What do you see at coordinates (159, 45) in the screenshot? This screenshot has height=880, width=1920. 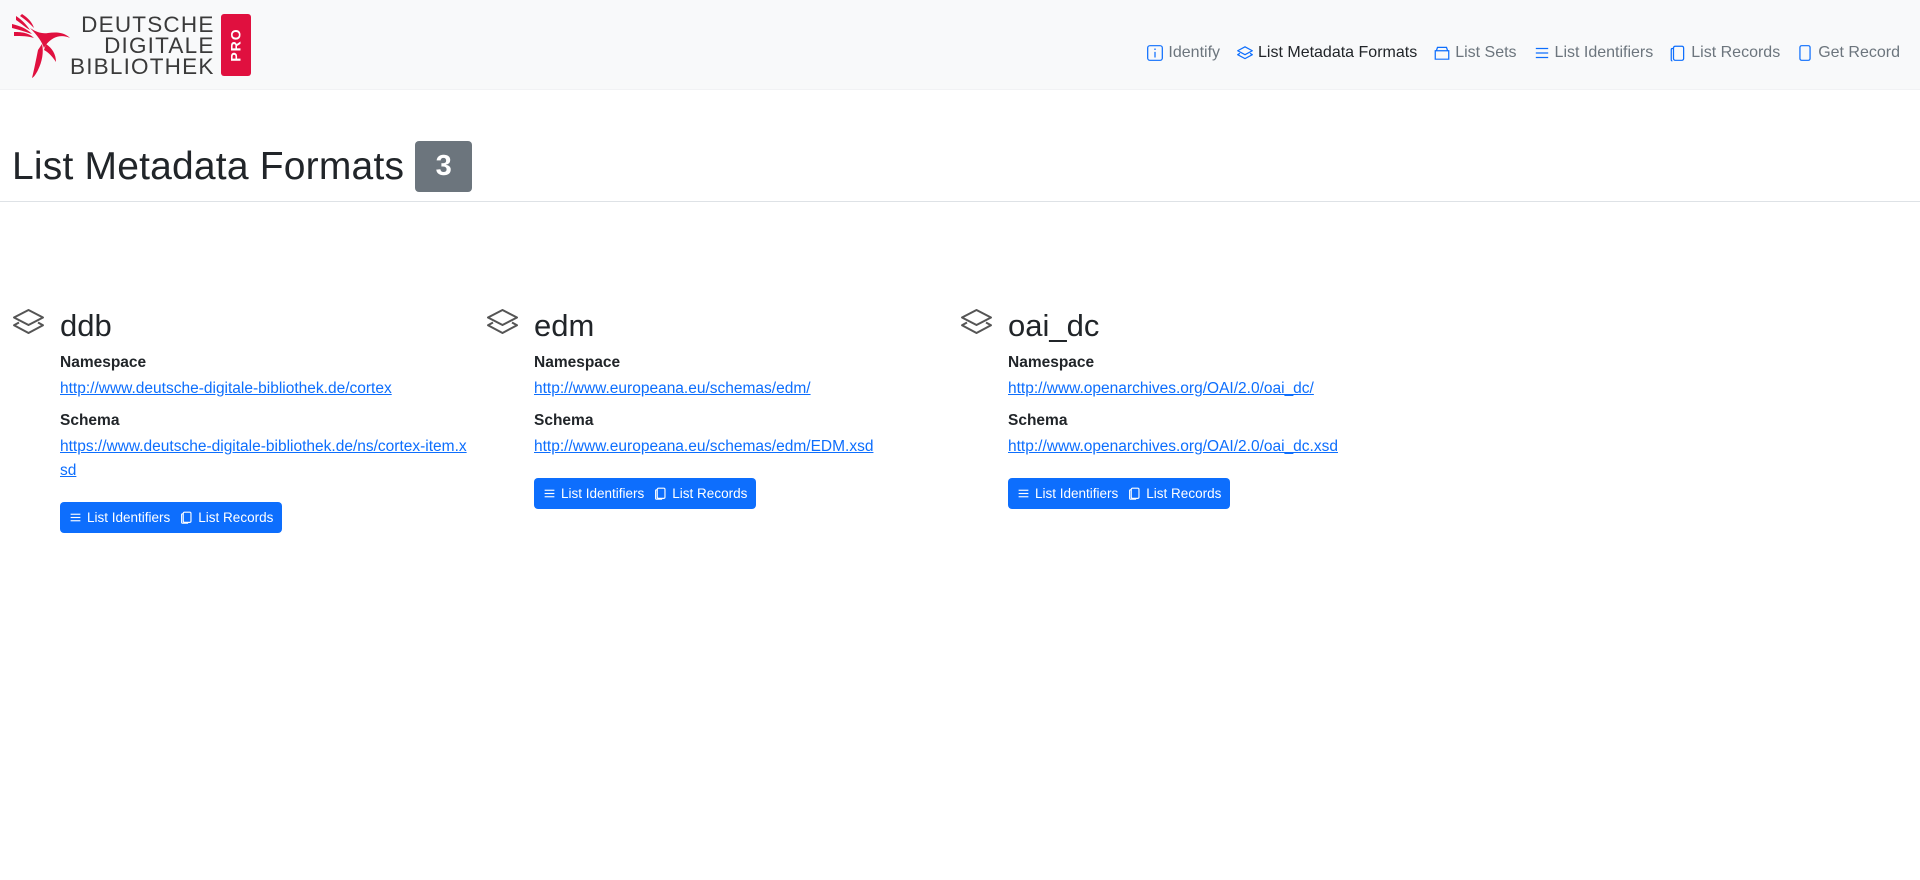 I see `brand-line-2: DIGITALE` at bounding box center [159, 45].